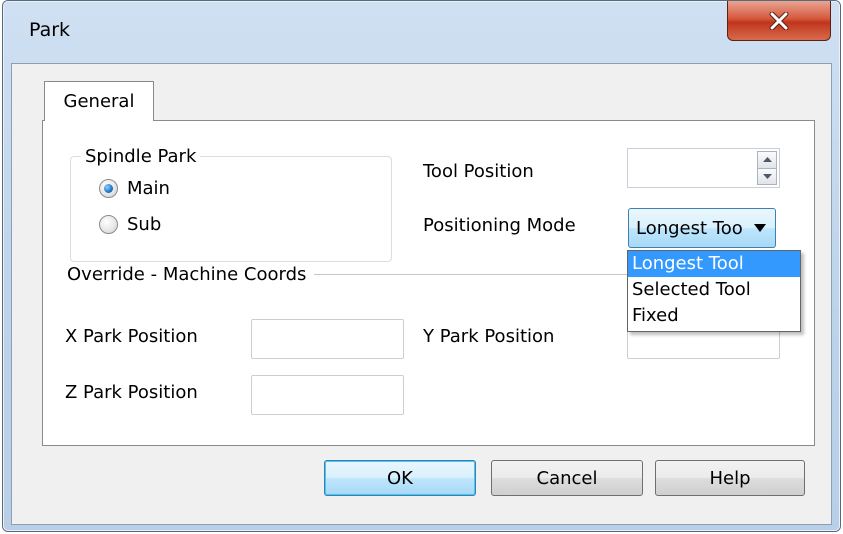 The image size is (843, 534). Describe the element at coordinates (189, 275) in the screenshot. I see `override-legend: Override - Machine Coords` at that location.